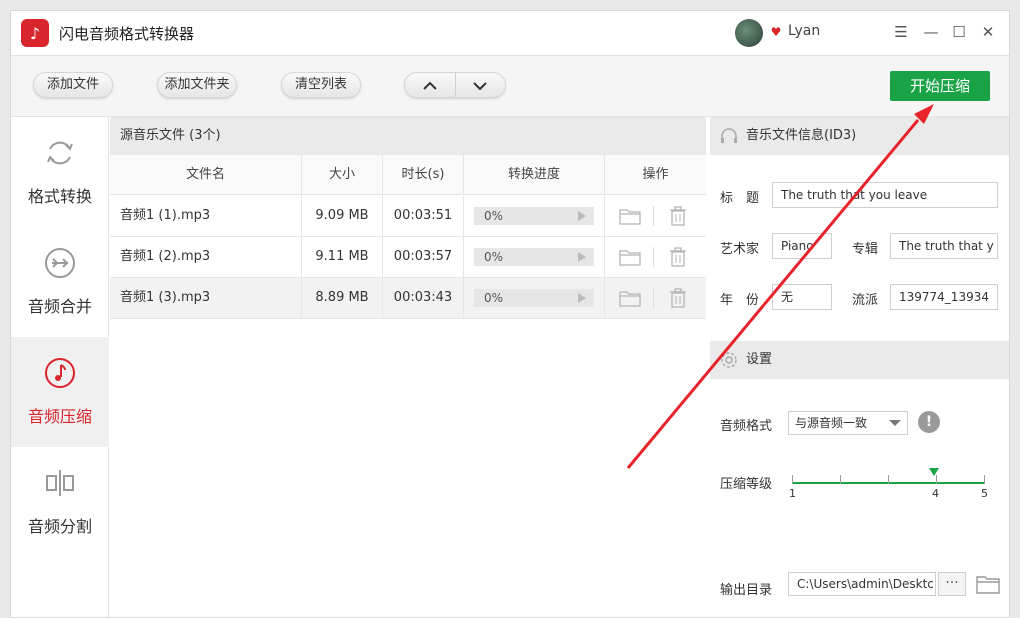 The width and height of the screenshot is (1020, 618). What do you see at coordinates (740, 198) in the screenshot?
I see `title-label: 标 题` at bounding box center [740, 198].